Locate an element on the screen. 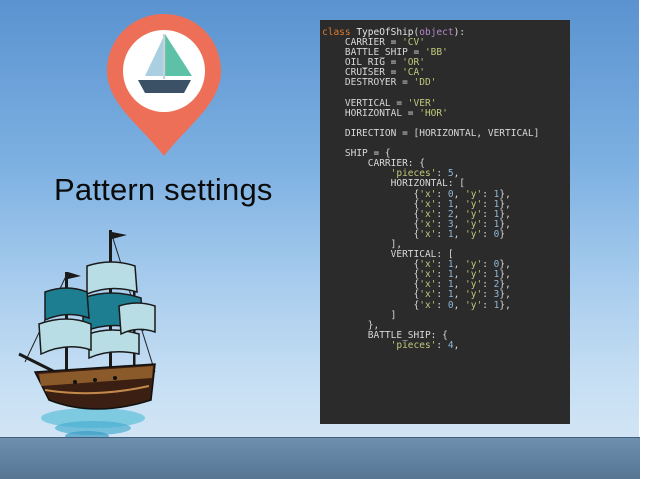  code-line: 'pieces': 4, is located at coordinates (446, 345).